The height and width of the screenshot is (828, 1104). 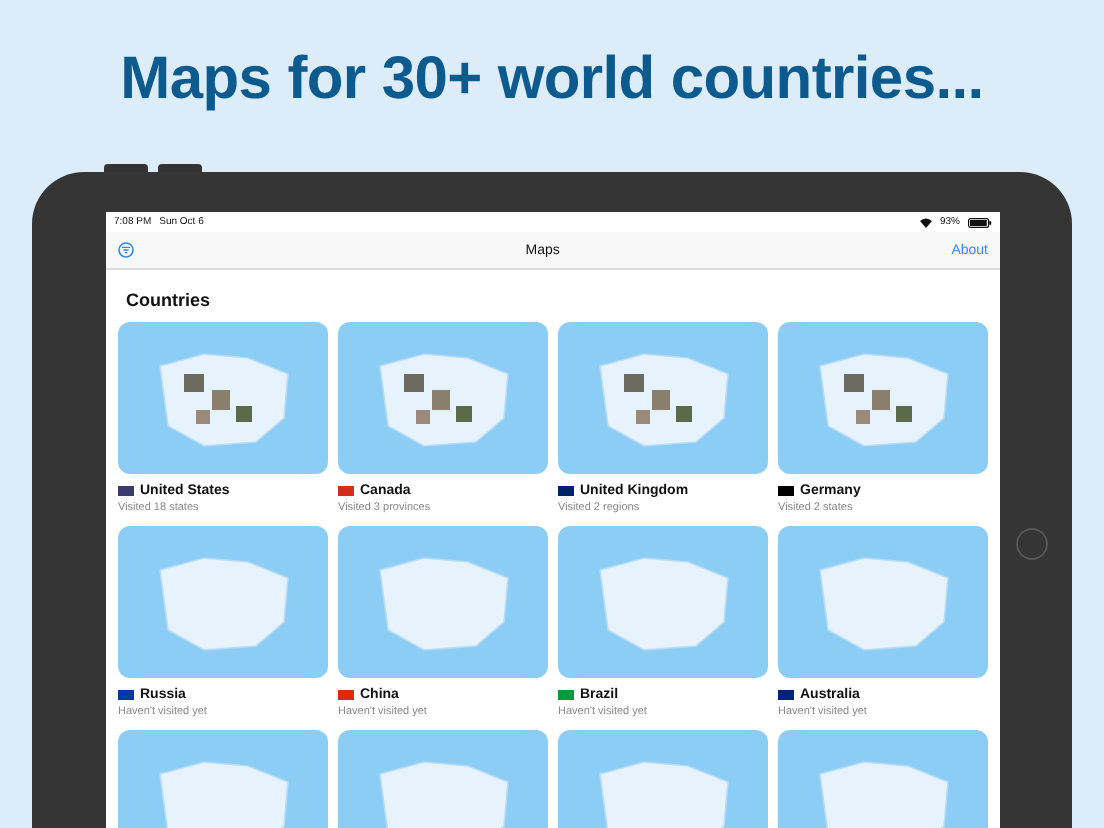 I want to click on wifi-icon, so click(x=925, y=222).